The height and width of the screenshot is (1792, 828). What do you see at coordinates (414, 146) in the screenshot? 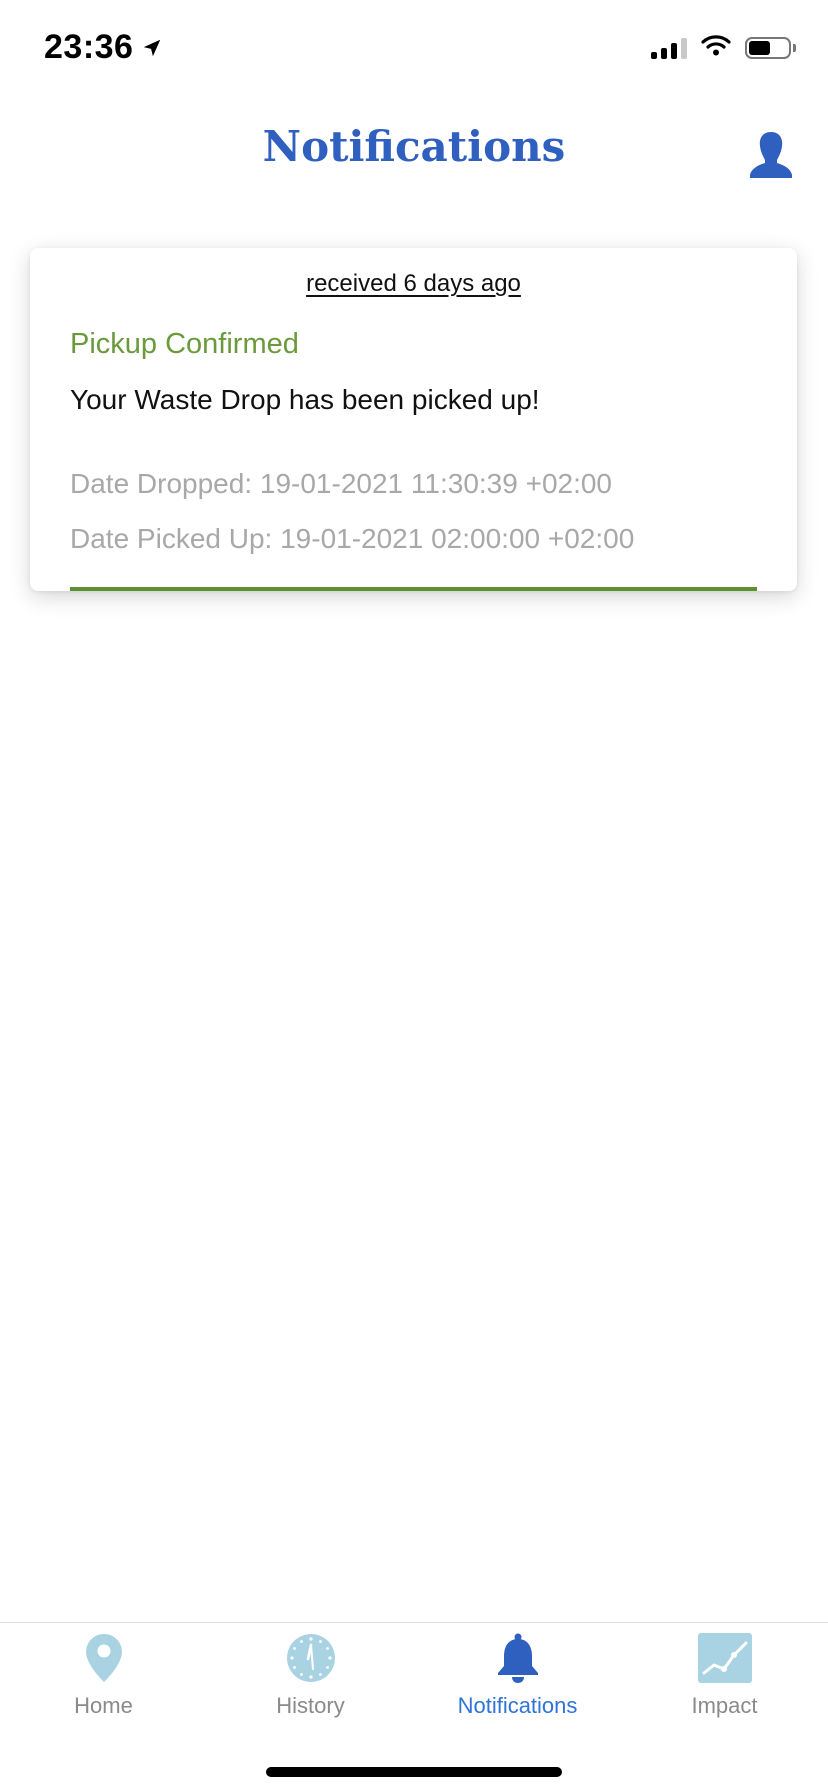
I see `page-title: Notifications` at bounding box center [414, 146].